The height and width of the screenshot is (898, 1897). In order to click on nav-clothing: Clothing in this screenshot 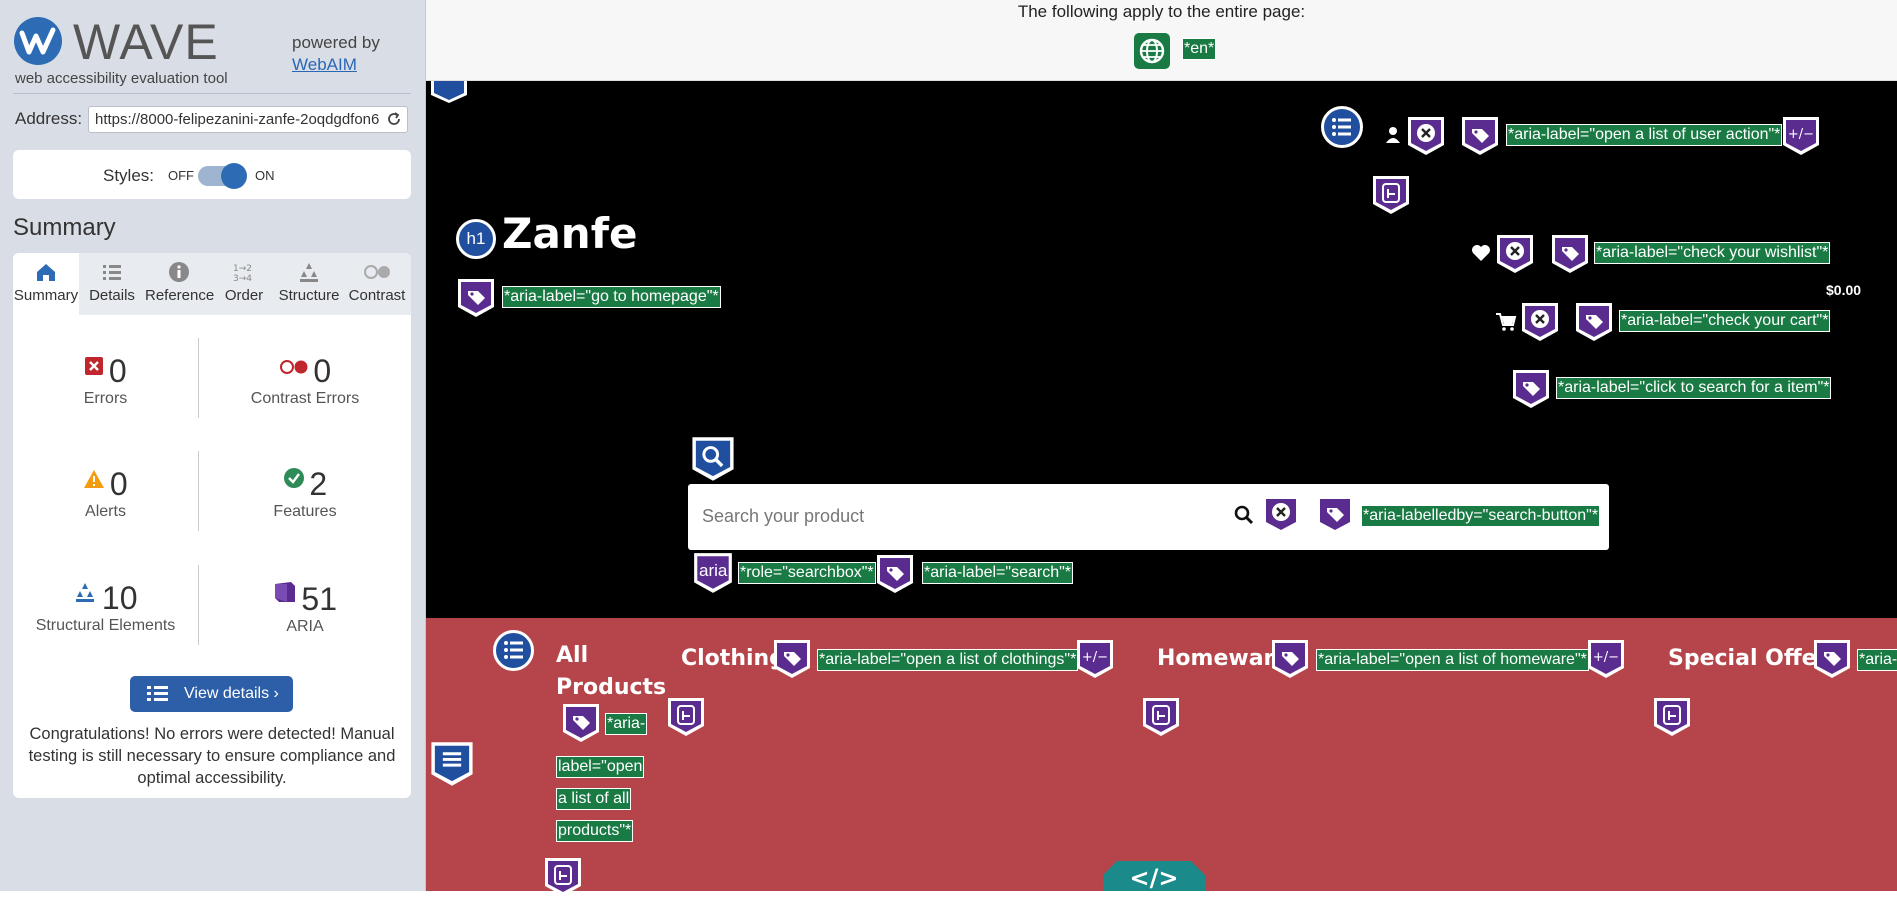, I will do `click(733, 658)`.